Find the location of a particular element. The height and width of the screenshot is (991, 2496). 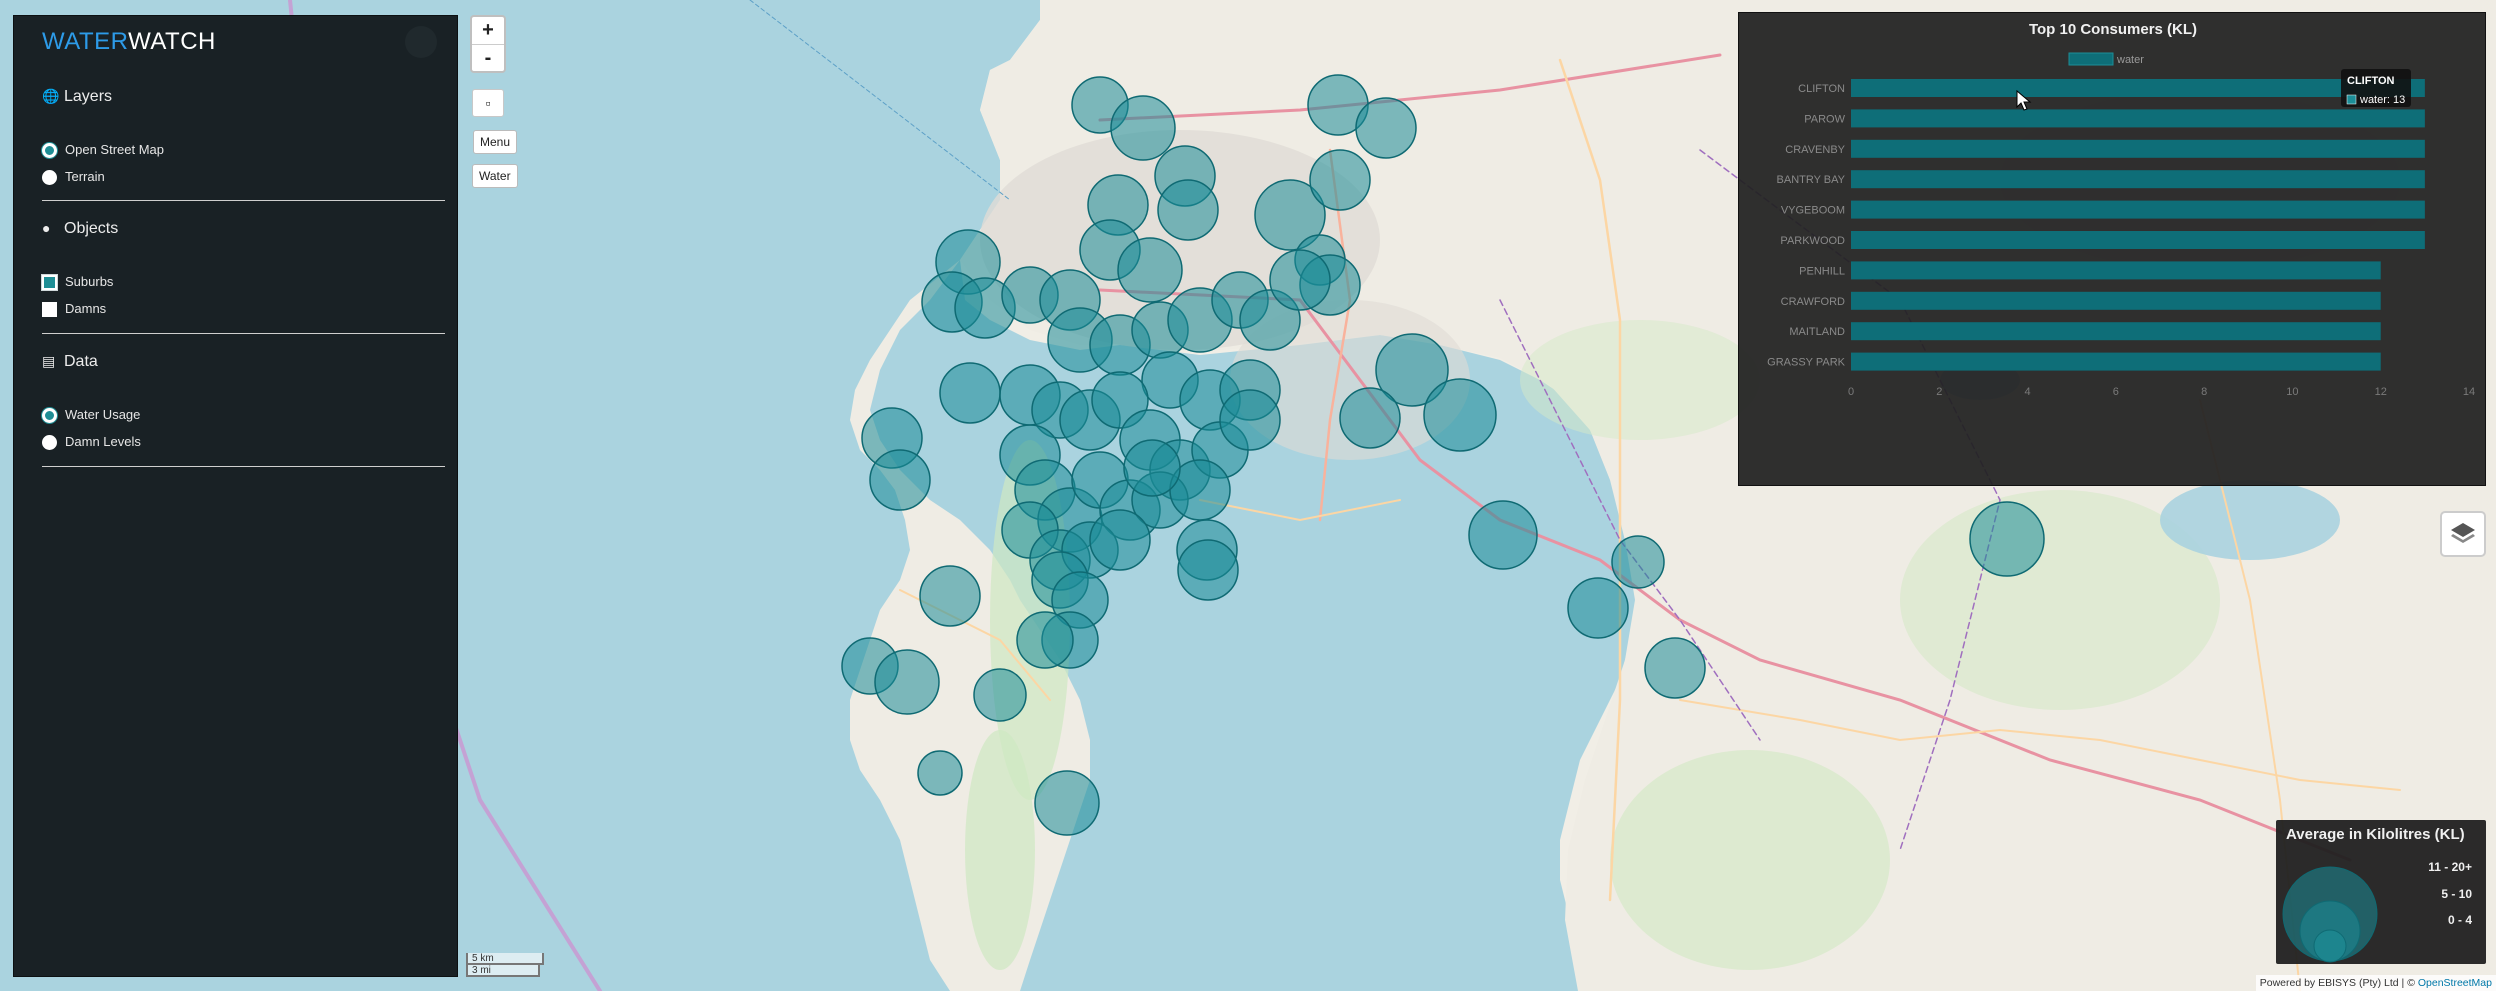

fullscreen-button: ▫ is located at coordinates (488, 103).